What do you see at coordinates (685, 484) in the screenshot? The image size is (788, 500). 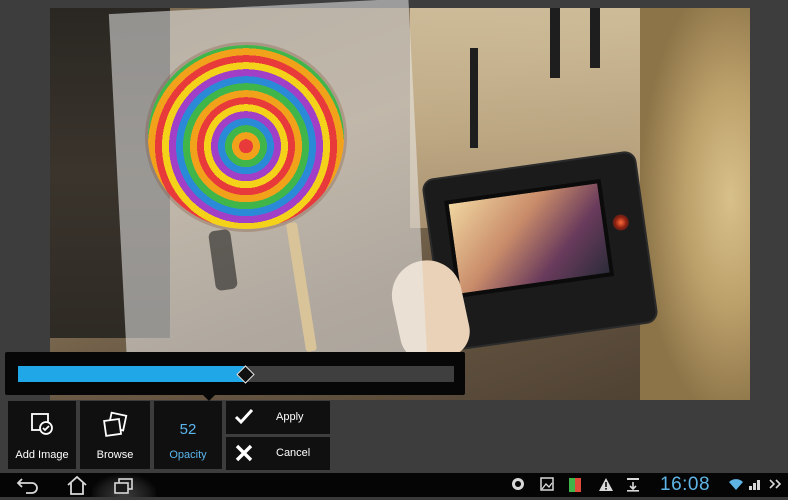 I see `clock: 16:08` at bounding box center [685, 484].